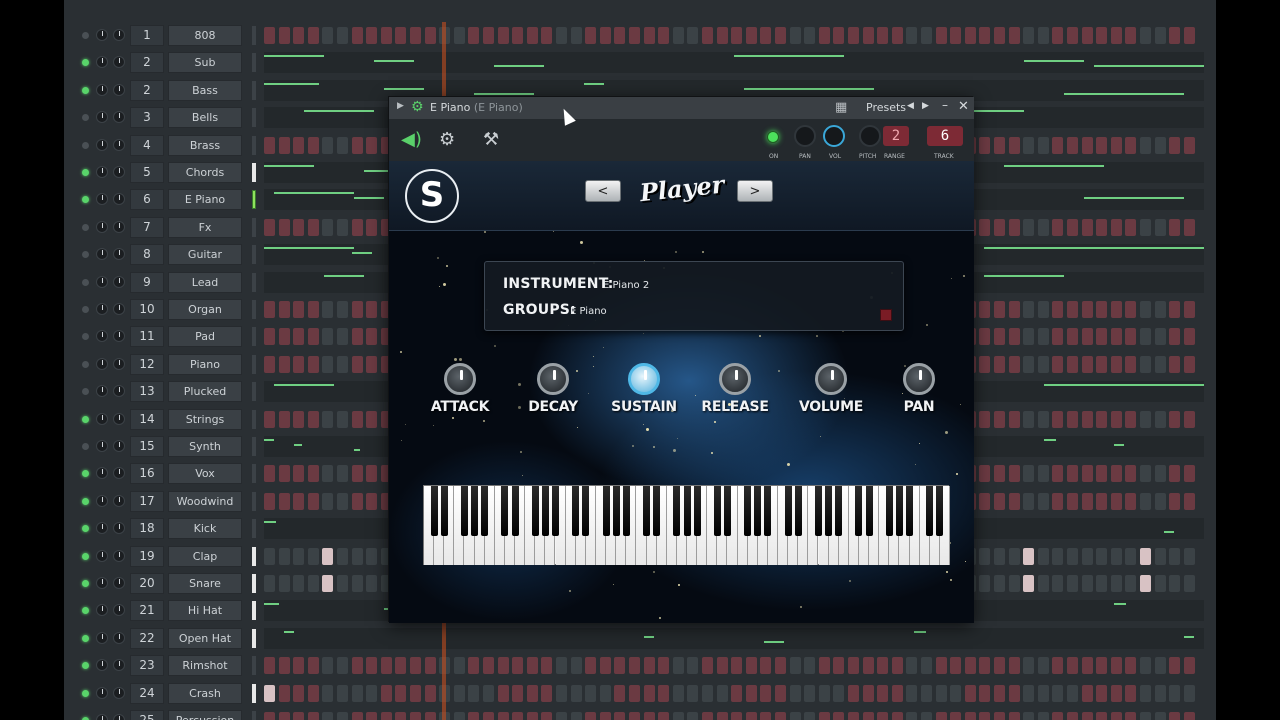  What do you see at coordinates (205, 501) in the screenshot?
I see `channel-name-button: Woodwind` at bounding box center [205, 501].